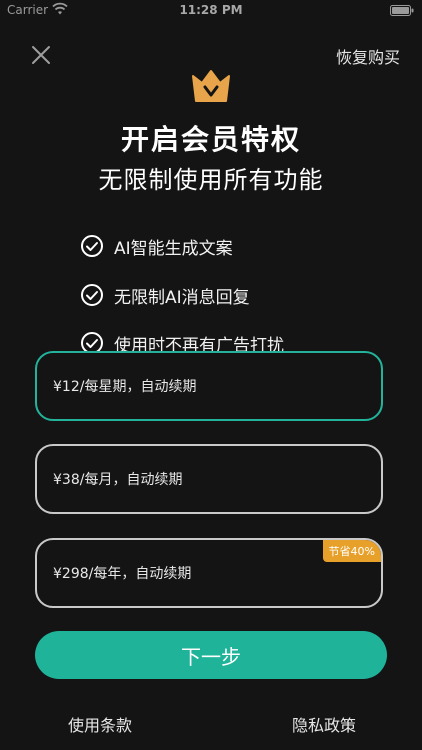 This screenshot has height=750, width=422. Describe the element at coordinates (118, 480) in the screenshot. I see `plan-label: ¥38/每月，自动续期` at that location.